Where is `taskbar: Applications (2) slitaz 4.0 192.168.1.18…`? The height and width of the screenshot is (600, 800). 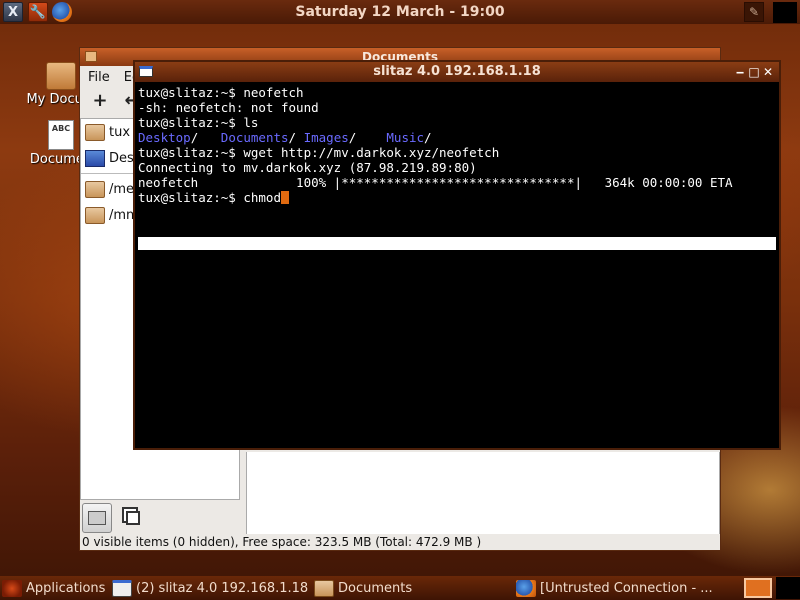 taskbar: Applications (2) slitaz 4.0 192.168.1.18… is located at coordinates (400, 588).